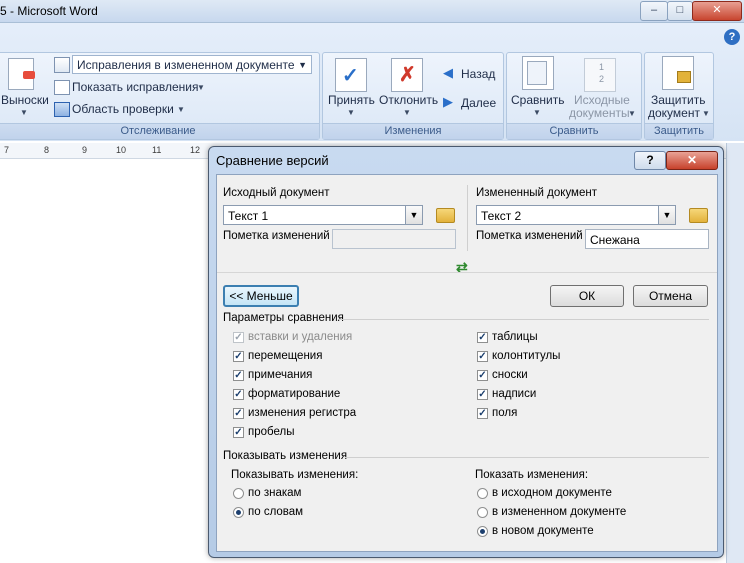 Image resolution: width=744 pixels, height=563 pixels. What do you see at coordinates (482, 413) in the screenshot?
I see `fields-checkbox: ✓` at bounding box center [482, 413].